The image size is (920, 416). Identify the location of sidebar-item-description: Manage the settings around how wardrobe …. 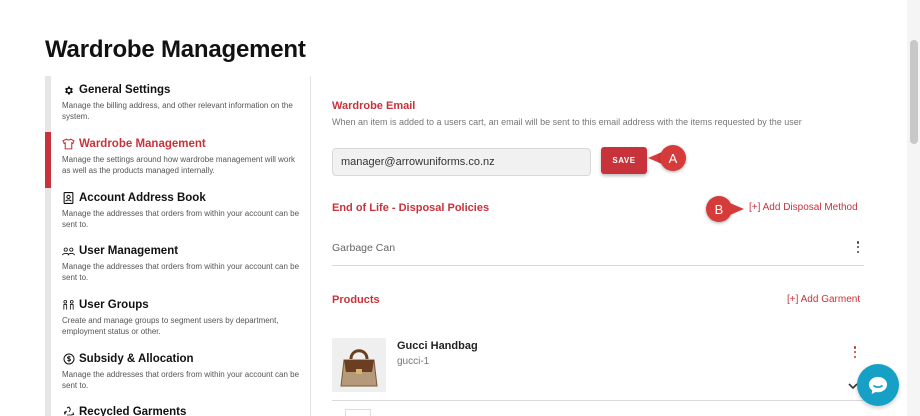
(179, 165).